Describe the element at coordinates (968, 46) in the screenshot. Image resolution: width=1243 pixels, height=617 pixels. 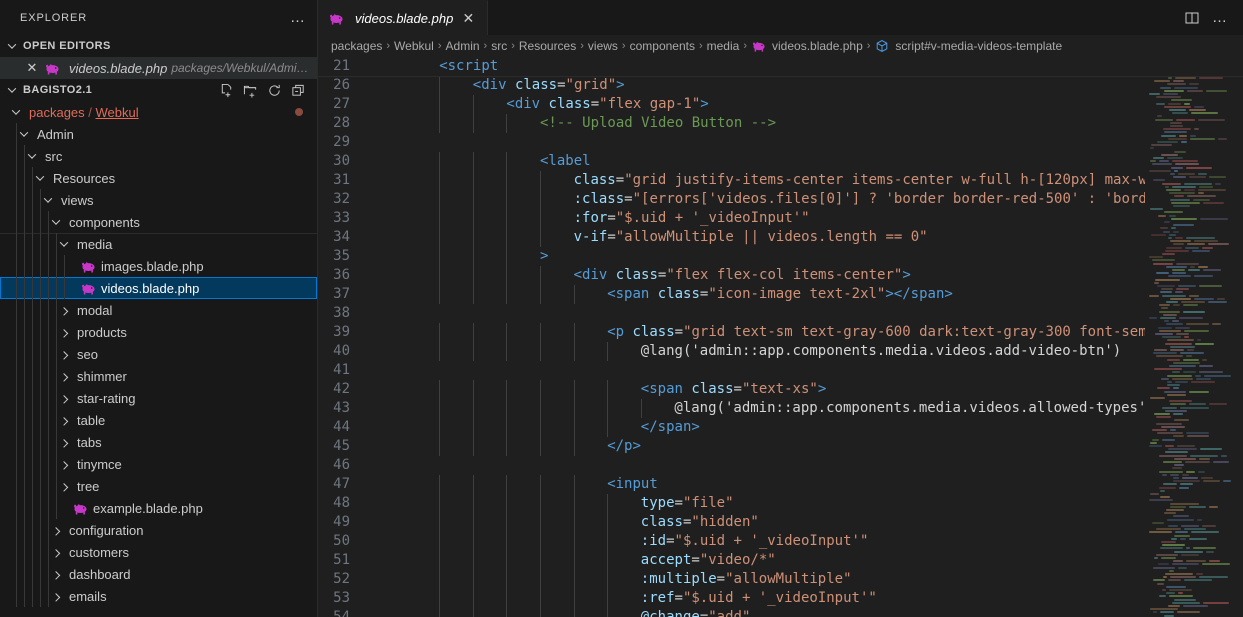
I see `breadcrumb-item-script-v-media-videos-template: script#v-media-videos-template` at that location.